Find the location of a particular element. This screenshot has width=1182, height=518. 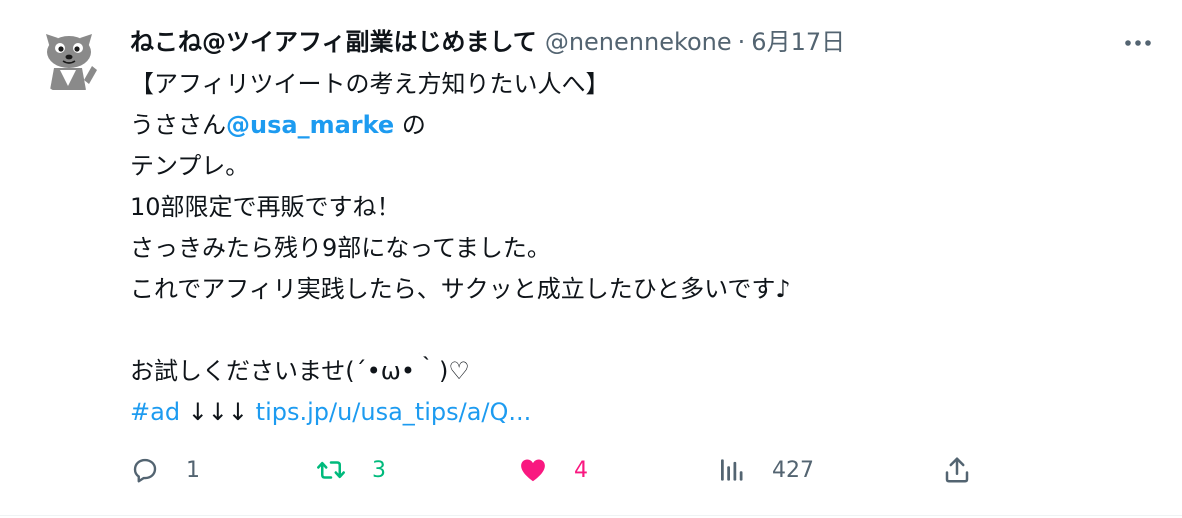

action-bar: 1 3 4 427 is located at coordinates (555, 470).